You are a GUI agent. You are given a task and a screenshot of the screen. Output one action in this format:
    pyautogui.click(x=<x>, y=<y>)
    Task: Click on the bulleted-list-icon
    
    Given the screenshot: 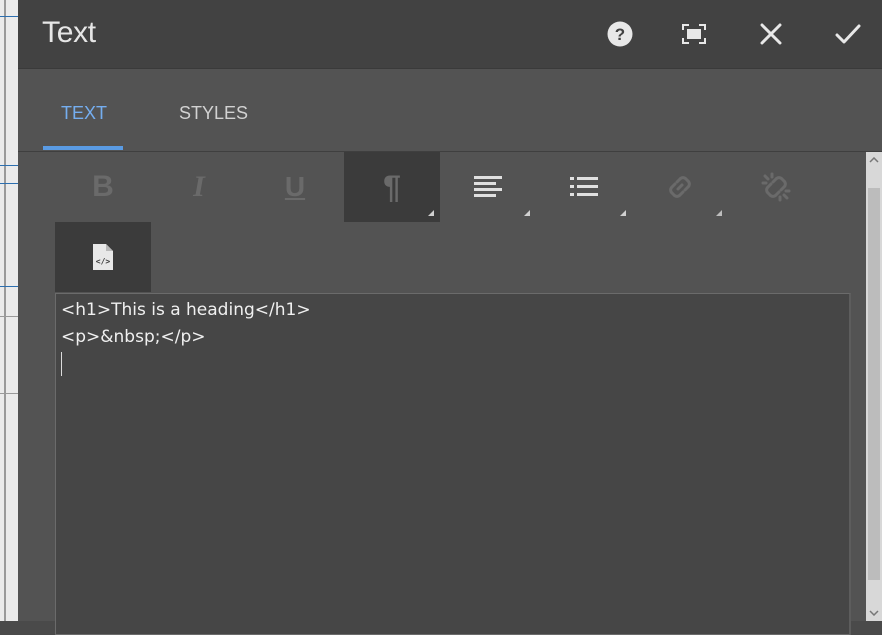 What is the action you would take?
    pyautogui.click(x=584, y=186)
    